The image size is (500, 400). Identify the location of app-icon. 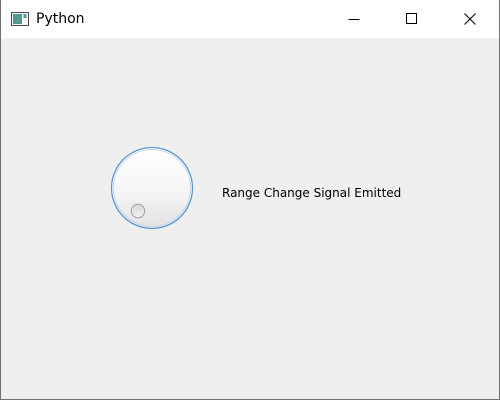
(20, 19).